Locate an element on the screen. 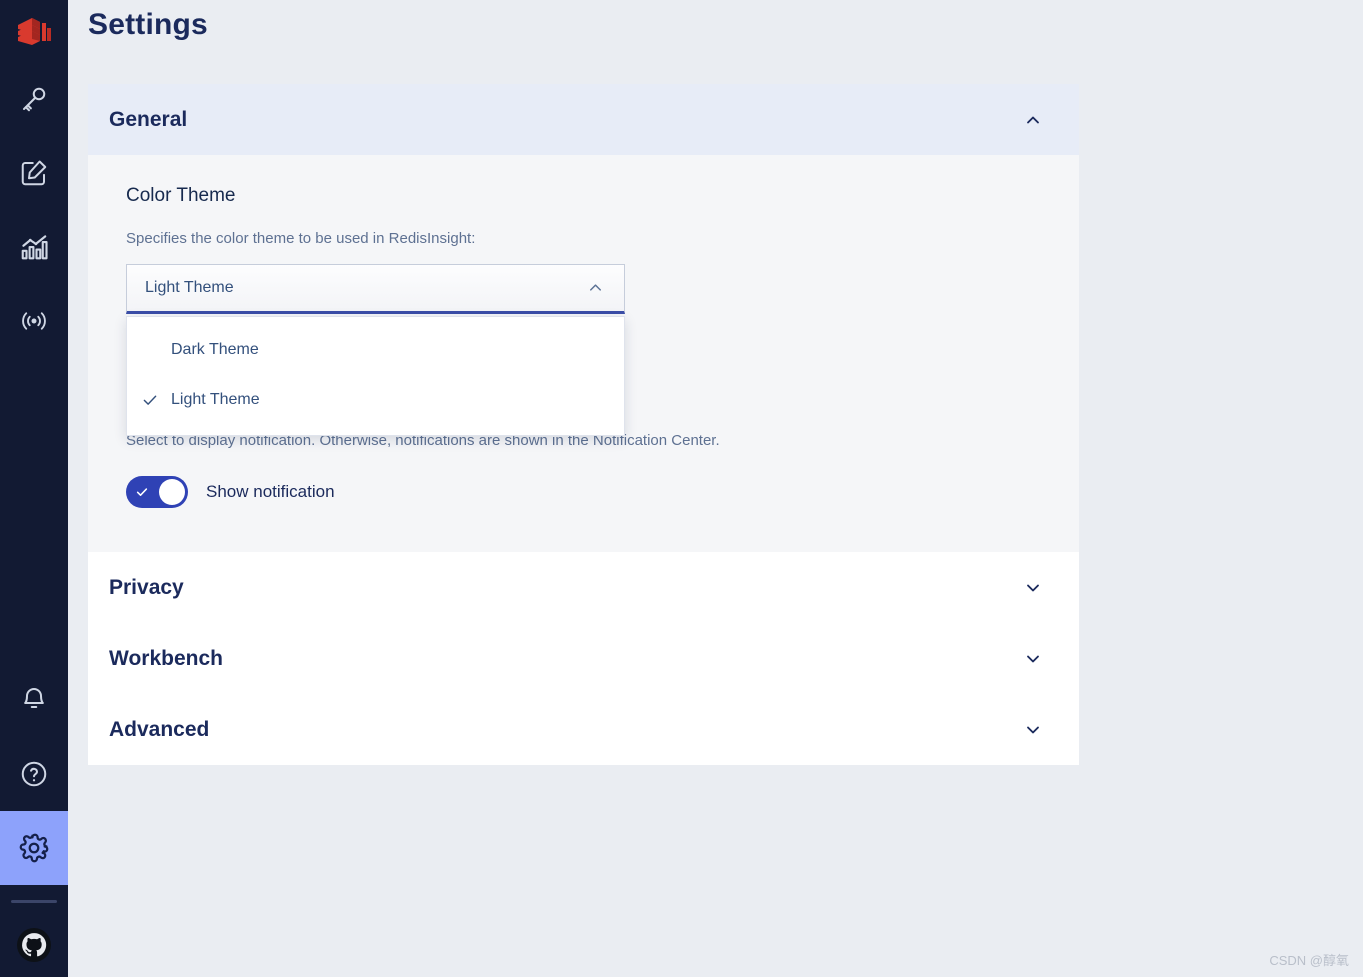 The width and height of the screenshot is (1363, 977). github-icon is located at coordinates (34, 947).